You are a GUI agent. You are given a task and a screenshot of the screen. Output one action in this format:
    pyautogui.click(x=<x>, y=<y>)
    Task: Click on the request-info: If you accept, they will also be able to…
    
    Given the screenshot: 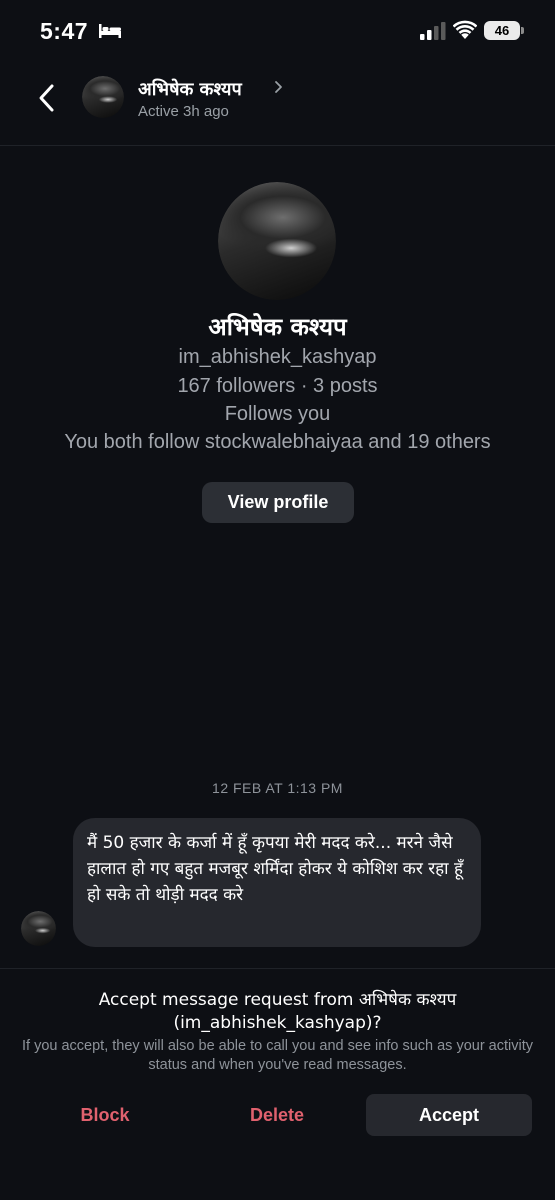 What is the action you would take?
    pyautogui.click(x=277, y=1055)
    